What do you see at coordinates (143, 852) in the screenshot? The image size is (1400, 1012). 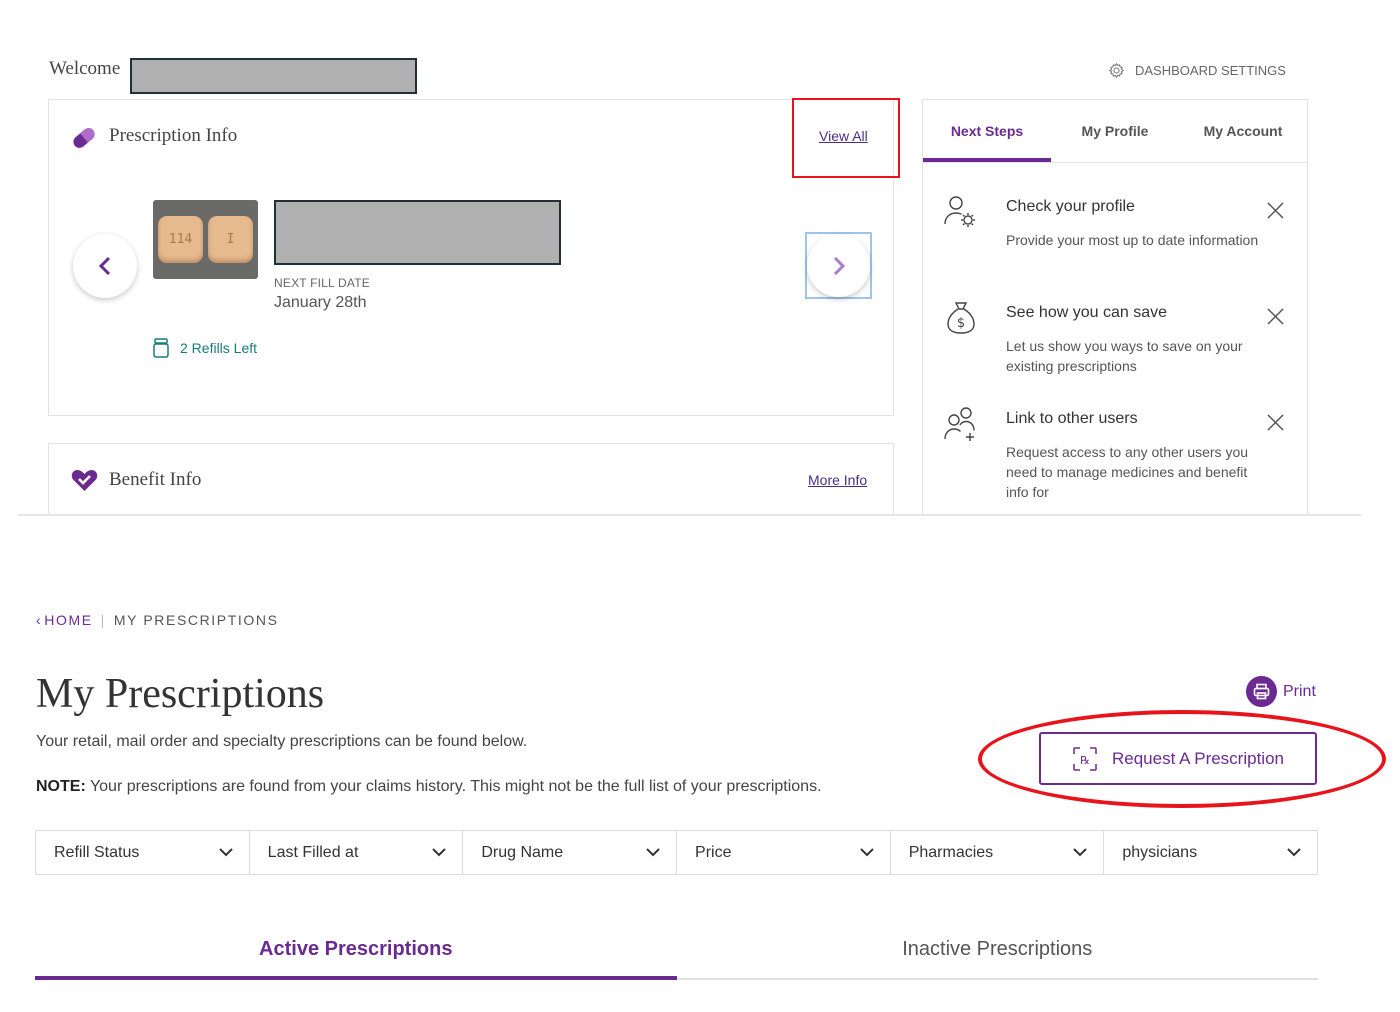 I see `filter-refill-status: Refill Status` at bounding box center [143, 852].